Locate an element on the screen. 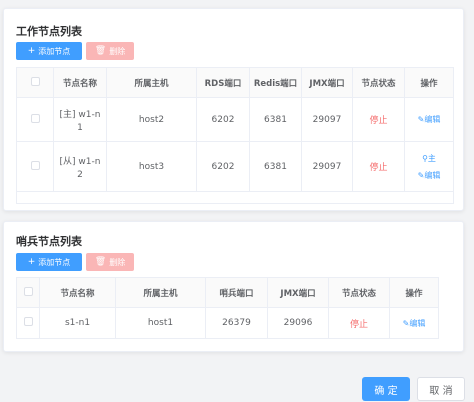 The height and width of the screenshot is (402, 474). sentinel-header-row: 节点名称 所属主机 哨兵端口 JMX端口 节点状态 操作 is located at coordinates (227, 292).